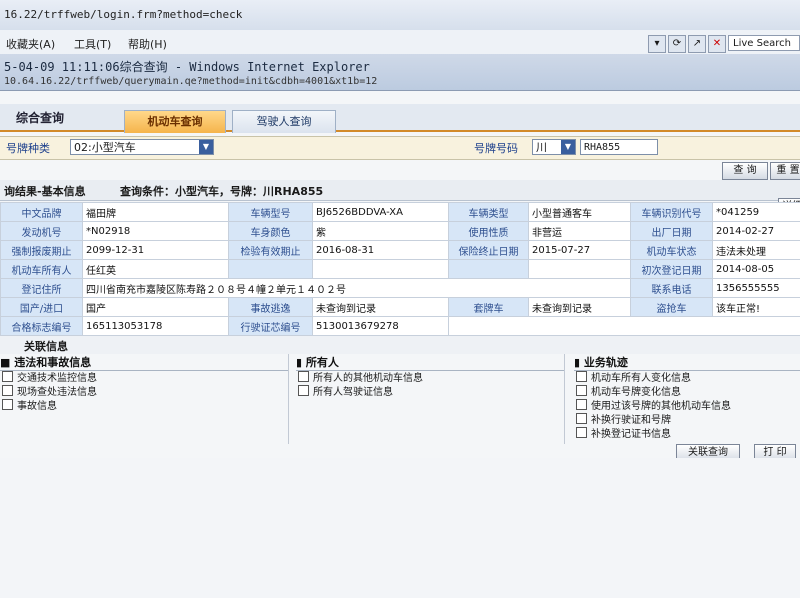 The width and height of the screenshot is (800, 598). I want to click on field-label: 发动机号, so click(41, 231).